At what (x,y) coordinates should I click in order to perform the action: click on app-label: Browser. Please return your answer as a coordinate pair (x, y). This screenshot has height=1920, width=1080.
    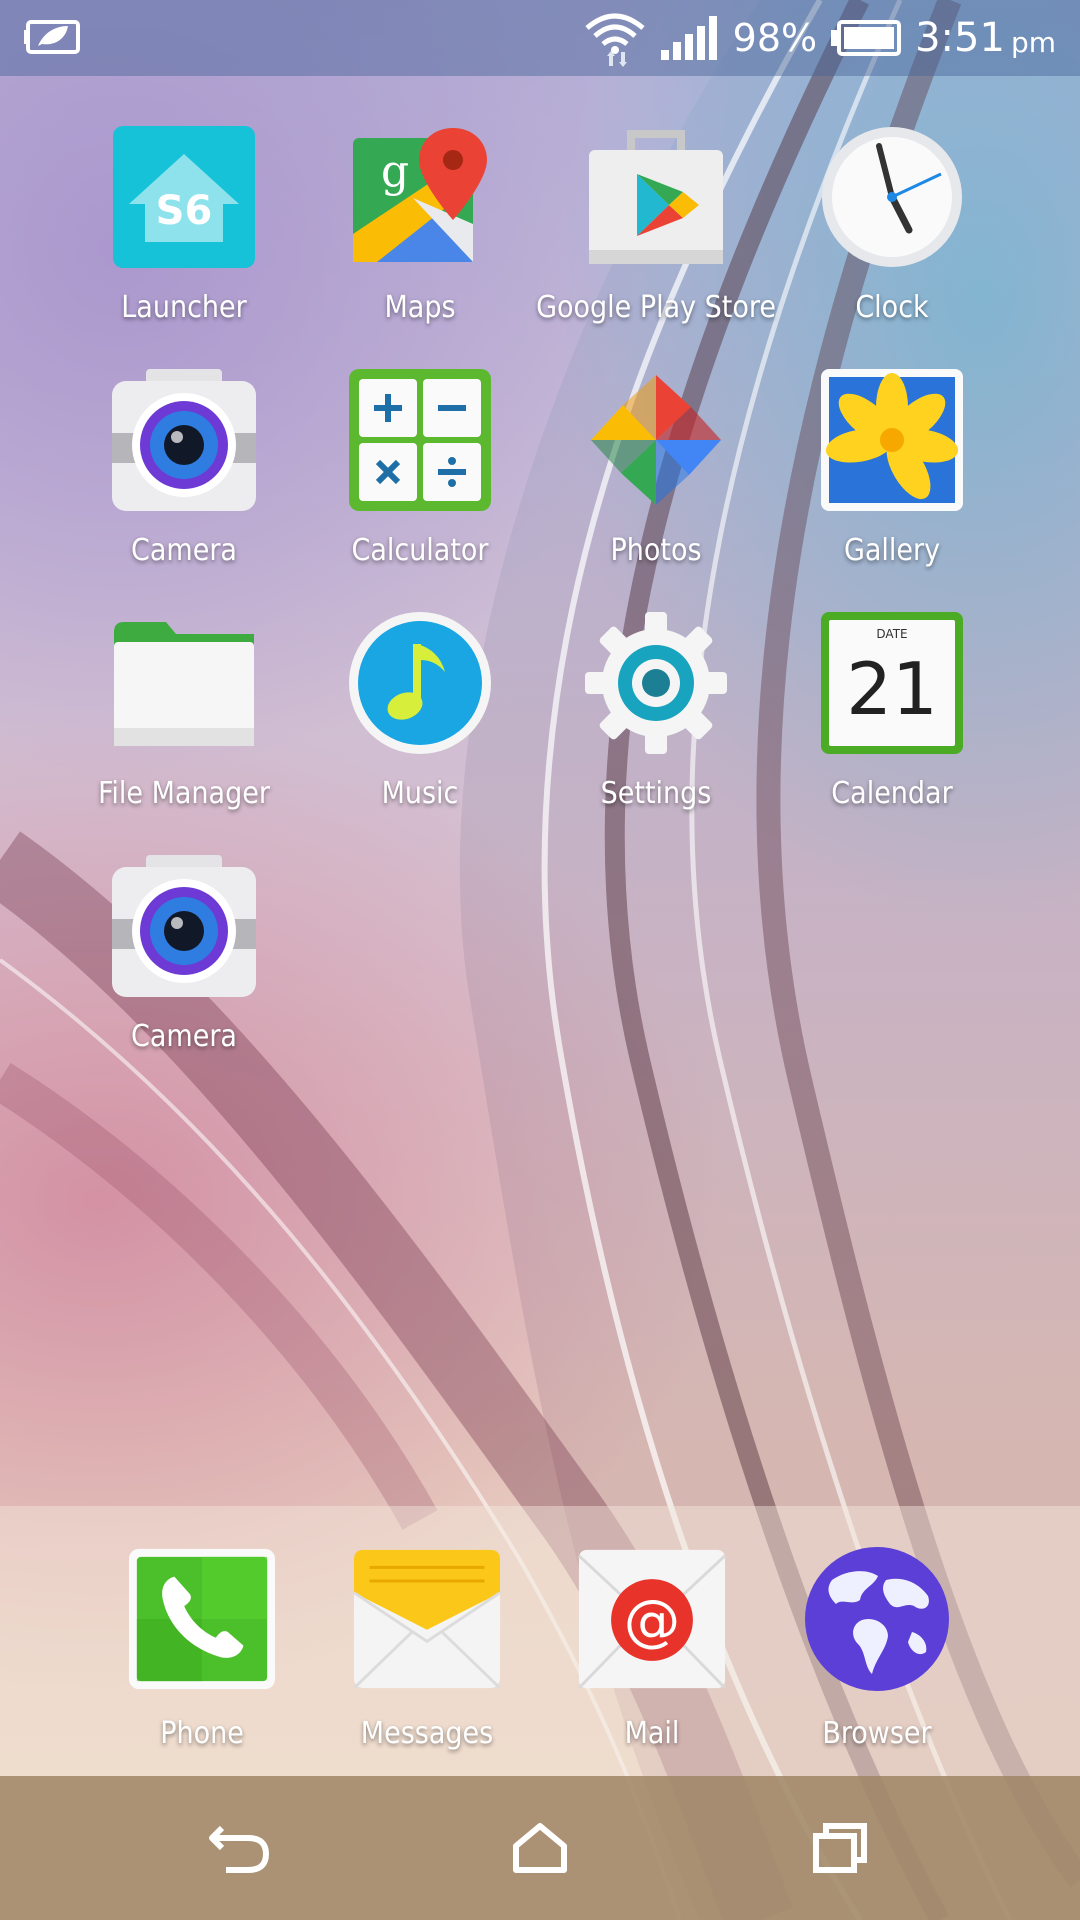
    Looking at the image, I should click on (877, 1733).